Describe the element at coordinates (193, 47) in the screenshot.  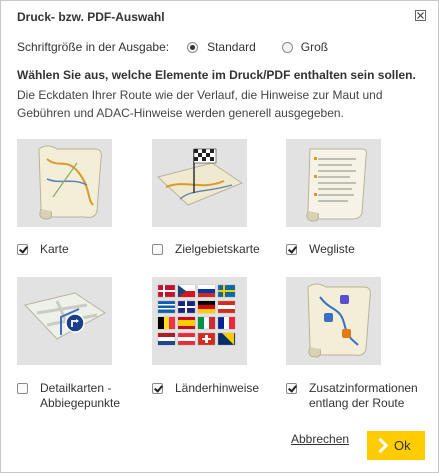
I see `radio-standard-button` at that location.